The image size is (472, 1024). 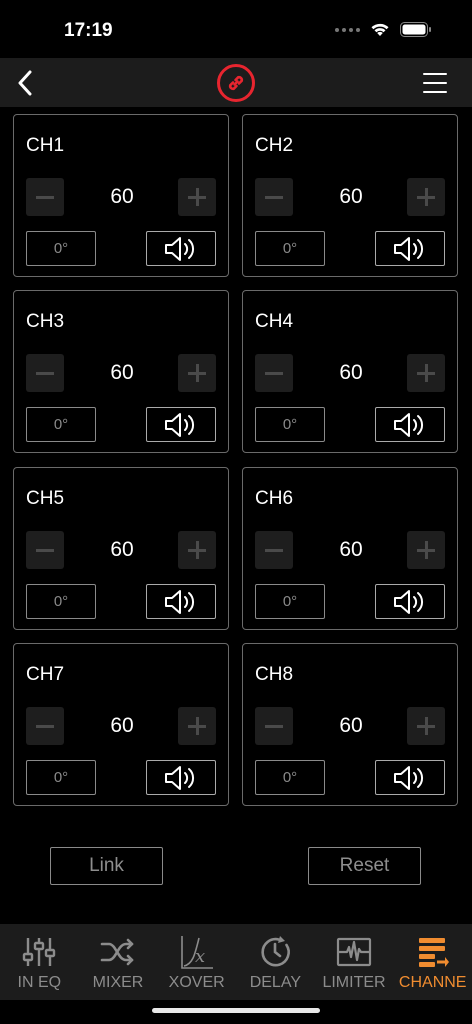 I want to click on tab-bar: IN EQ MIXER x XOVER DELAY LIMITER CHANNE, so click(x=236, y=962).